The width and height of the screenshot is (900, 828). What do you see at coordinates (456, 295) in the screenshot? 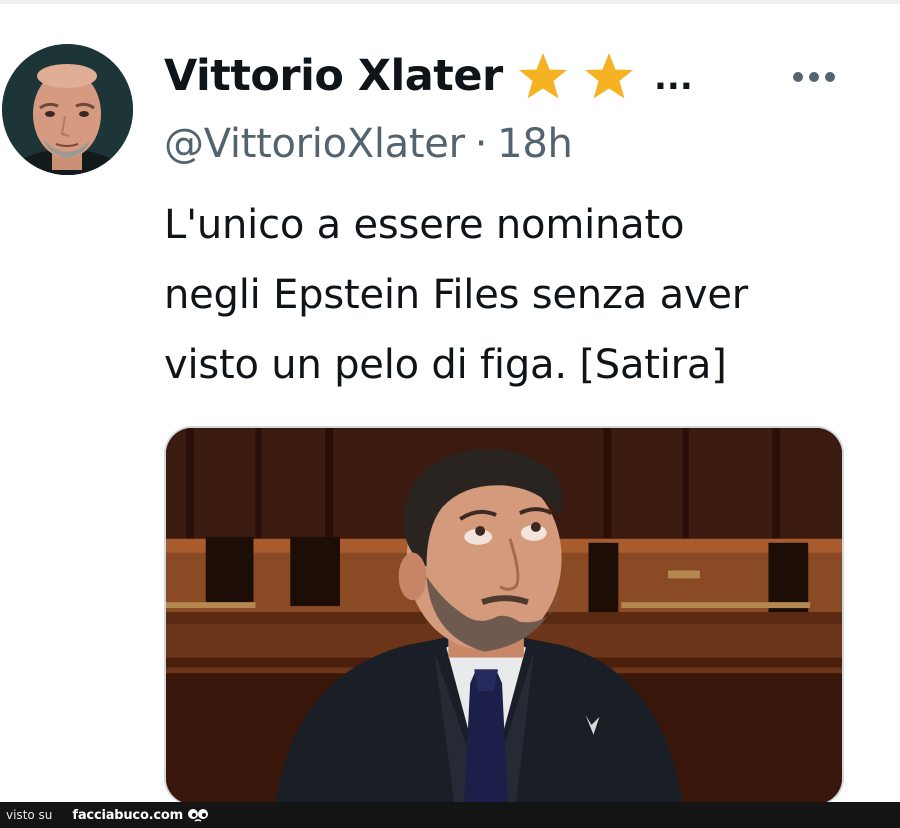
I see `tweet-text-line: negli Epstein Files senza aver` at bounding box center [456, 295].